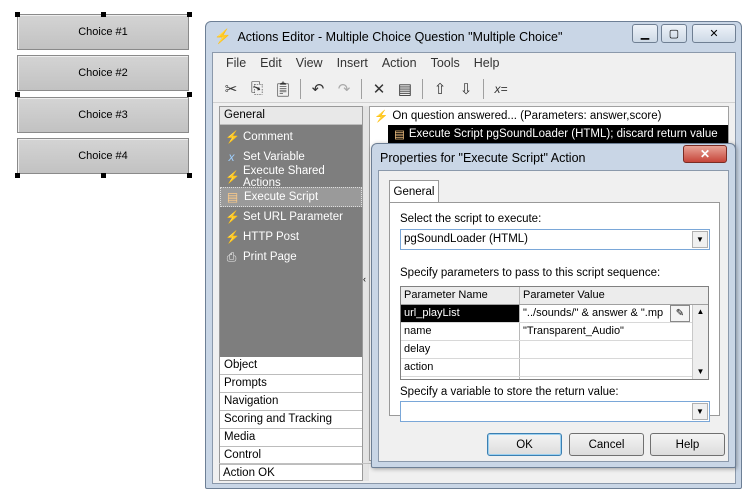 This screenshot has width=747, height=496. I want to click on command-execute-script: ▤ Execute Script, so click(291, 197).